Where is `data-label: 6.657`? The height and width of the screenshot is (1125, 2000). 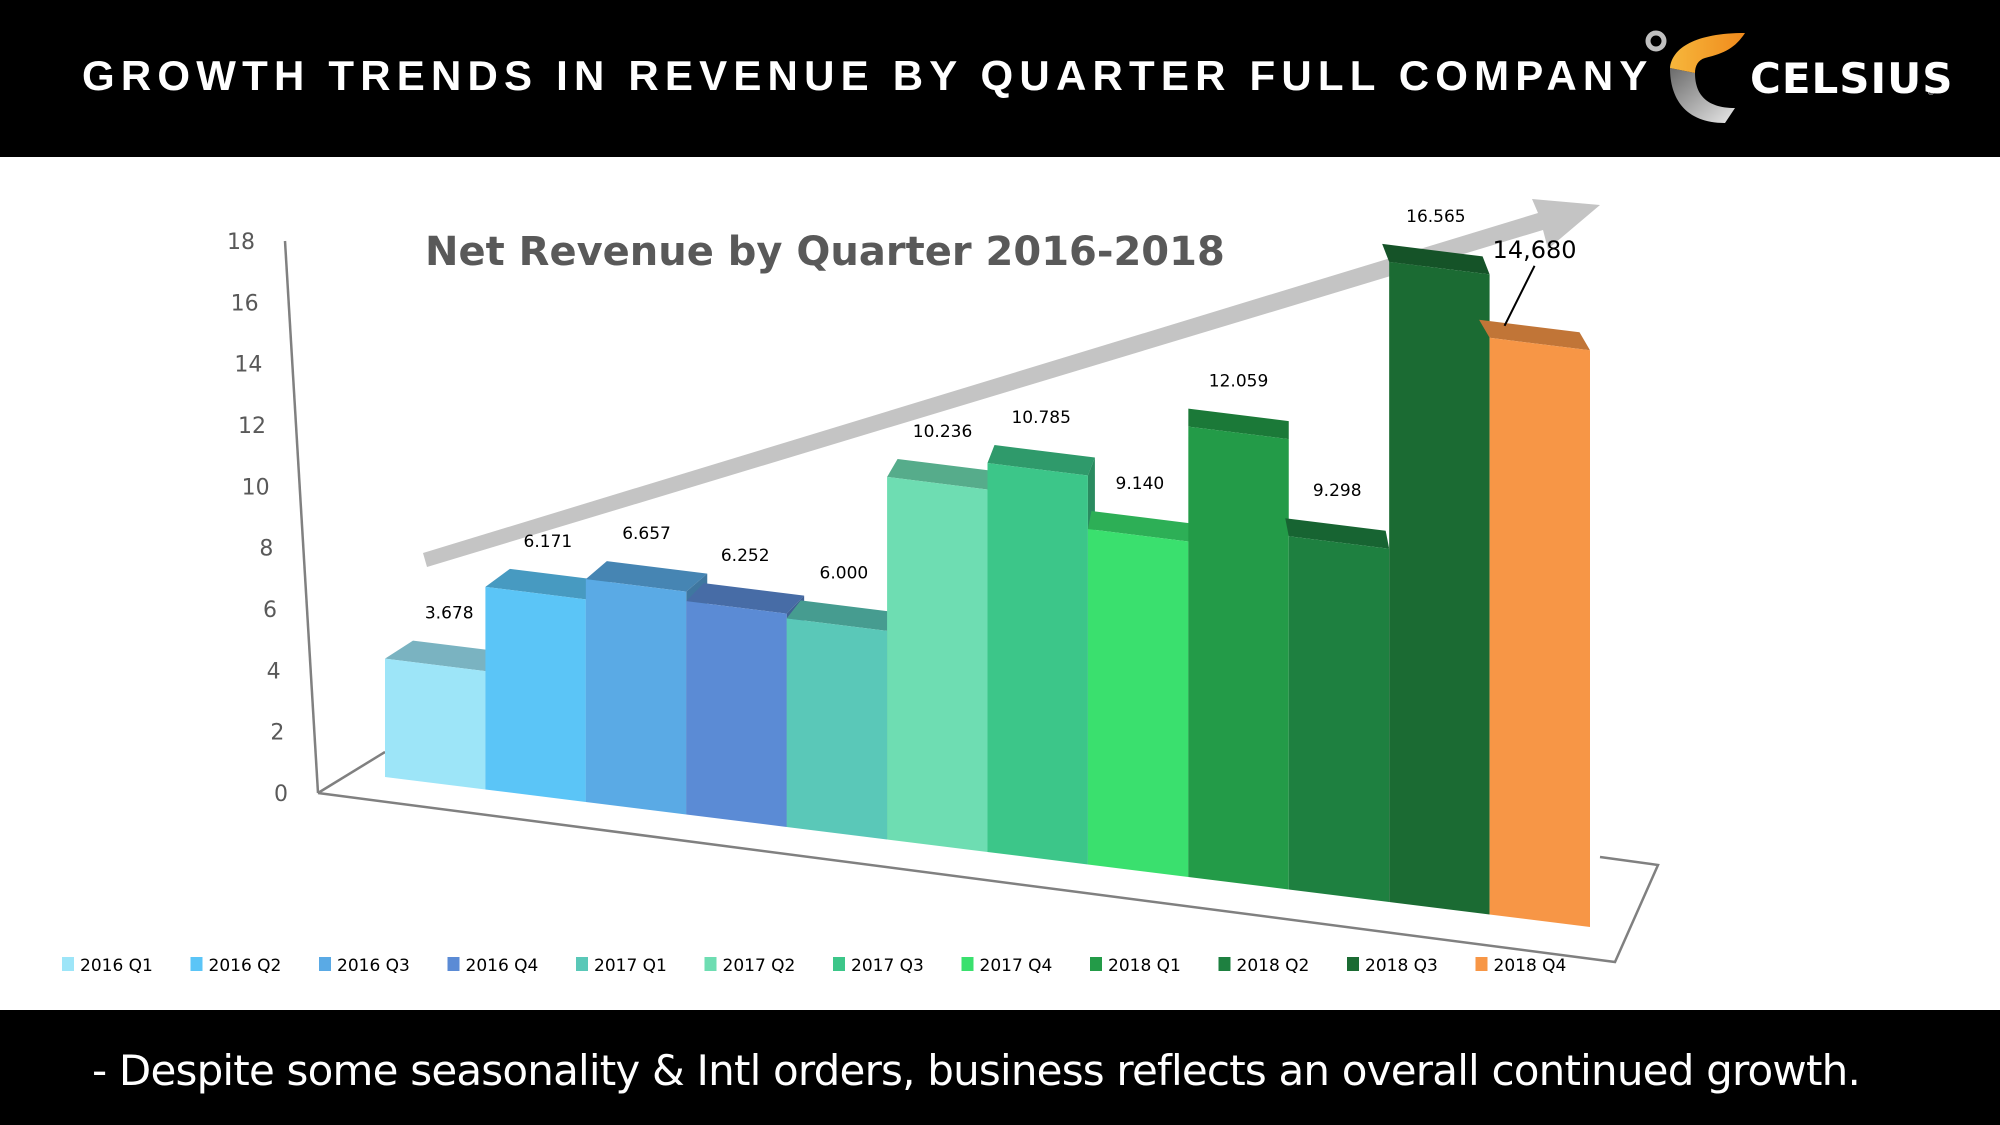 data-label: 6.657 is located at coordinates (646, 534).